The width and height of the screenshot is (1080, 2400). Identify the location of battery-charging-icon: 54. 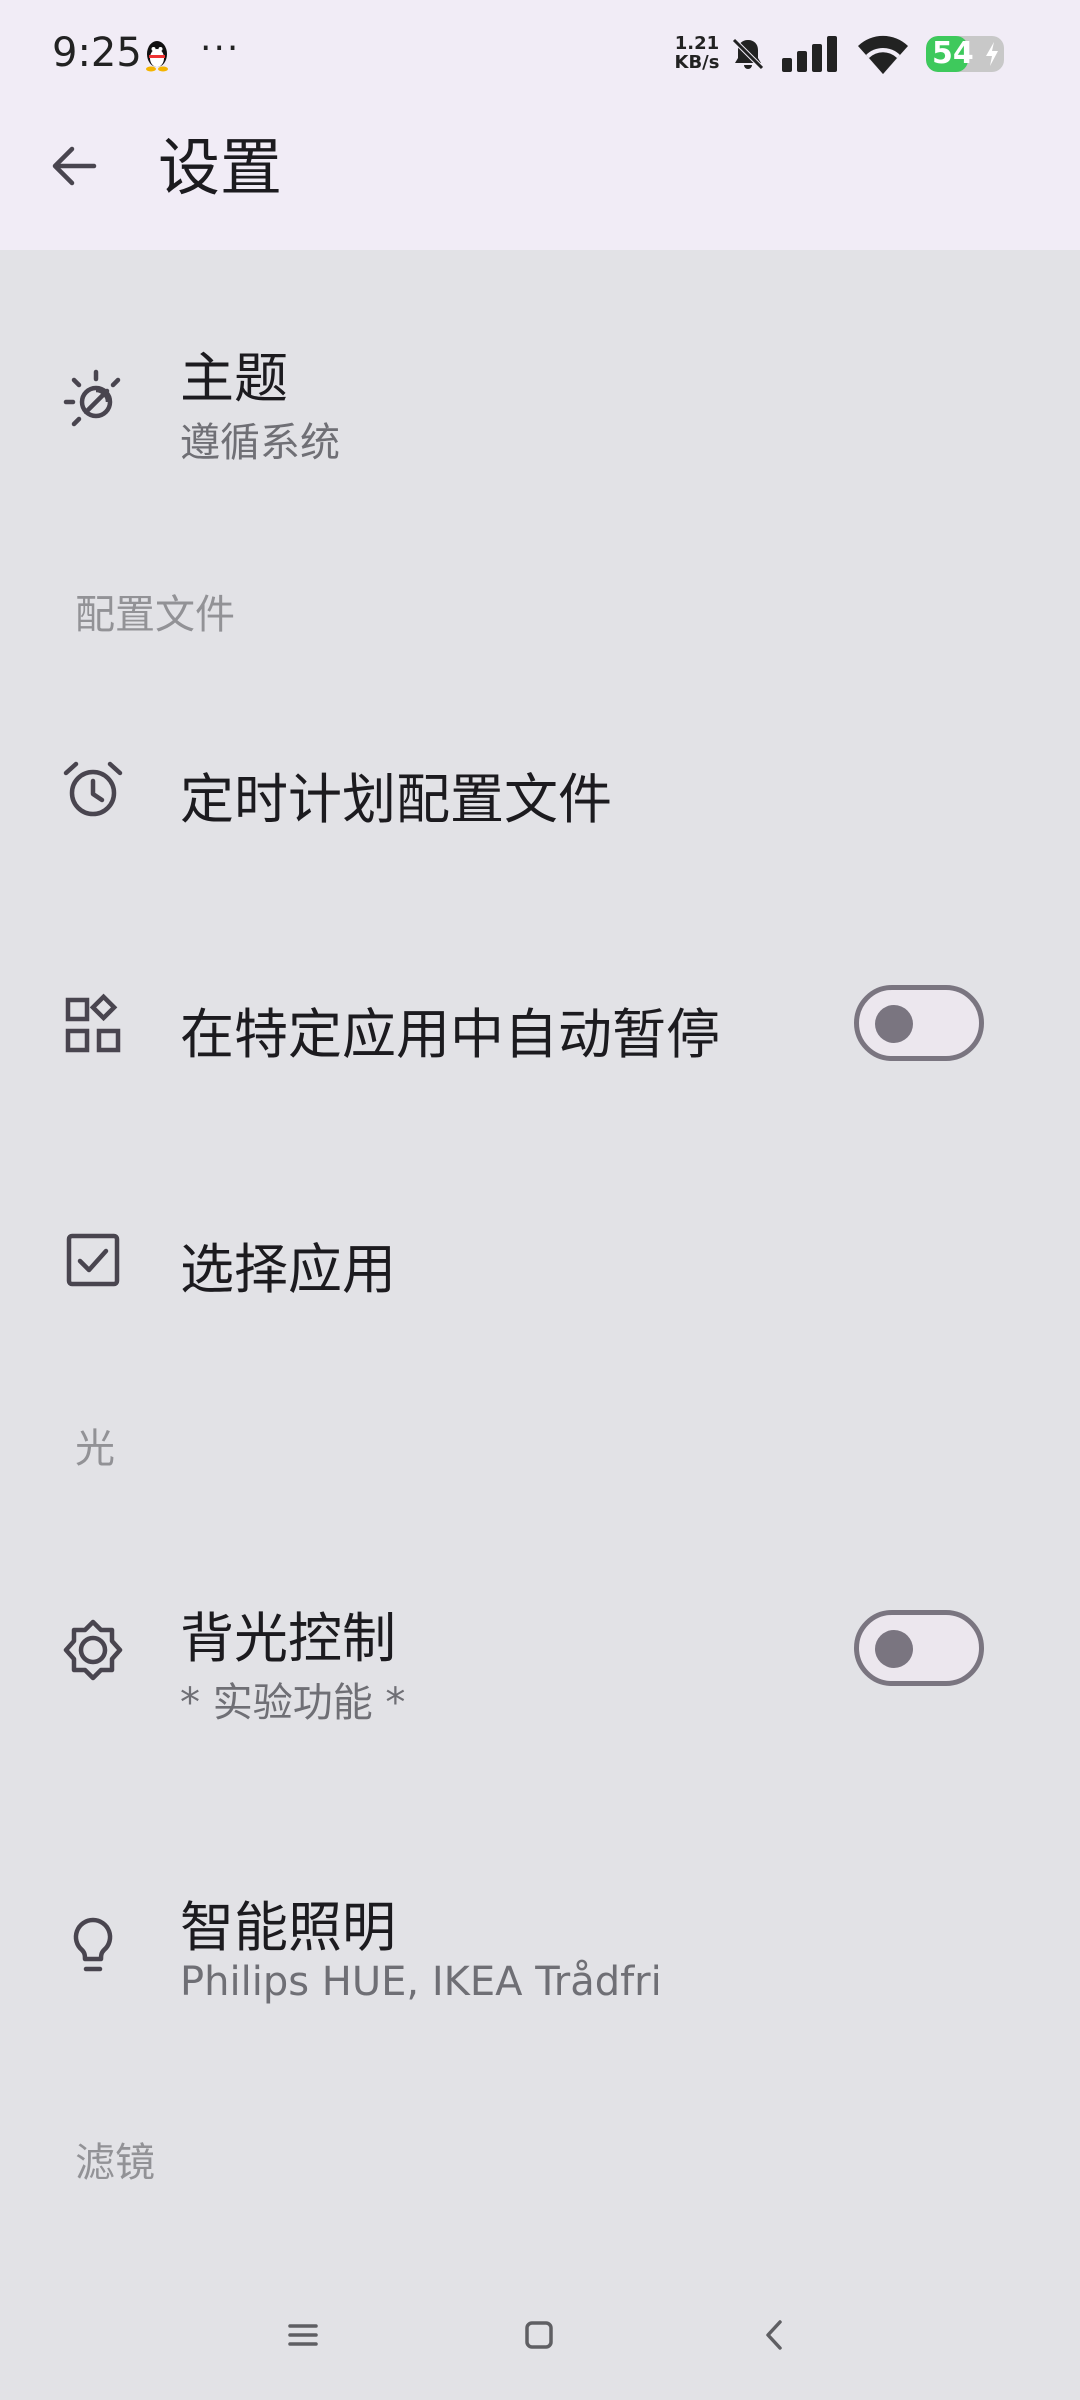
(965, 54).